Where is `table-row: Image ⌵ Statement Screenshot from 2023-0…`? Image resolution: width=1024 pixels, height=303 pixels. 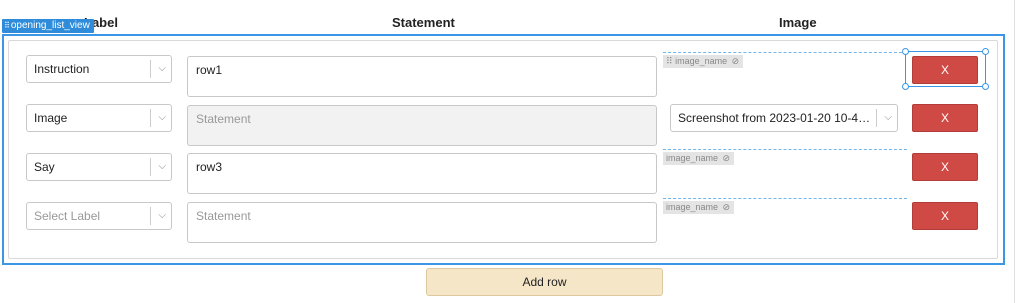 table-row: Image ⌵ Statement Screenshot from 2023-0… is located at coordinates (512, 125).